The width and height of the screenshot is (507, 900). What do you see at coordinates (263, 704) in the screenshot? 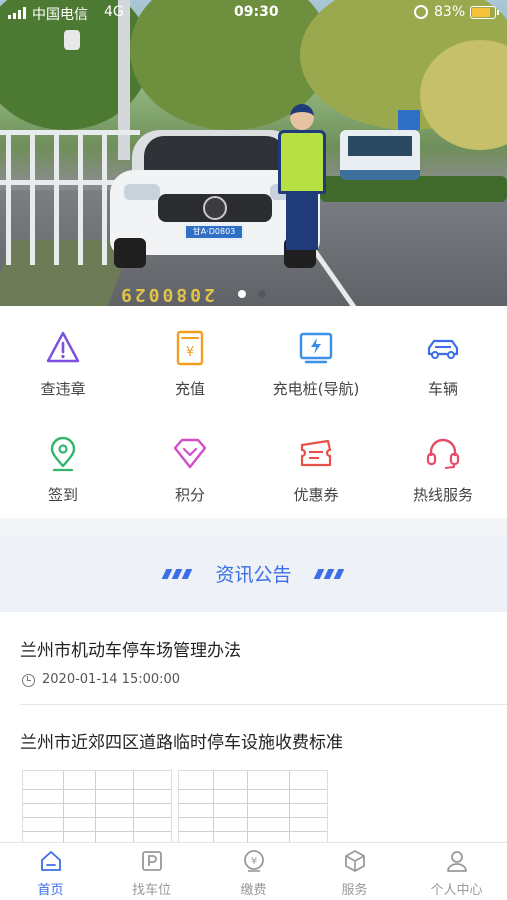
I see `divider` at bounding box center [263, 704].